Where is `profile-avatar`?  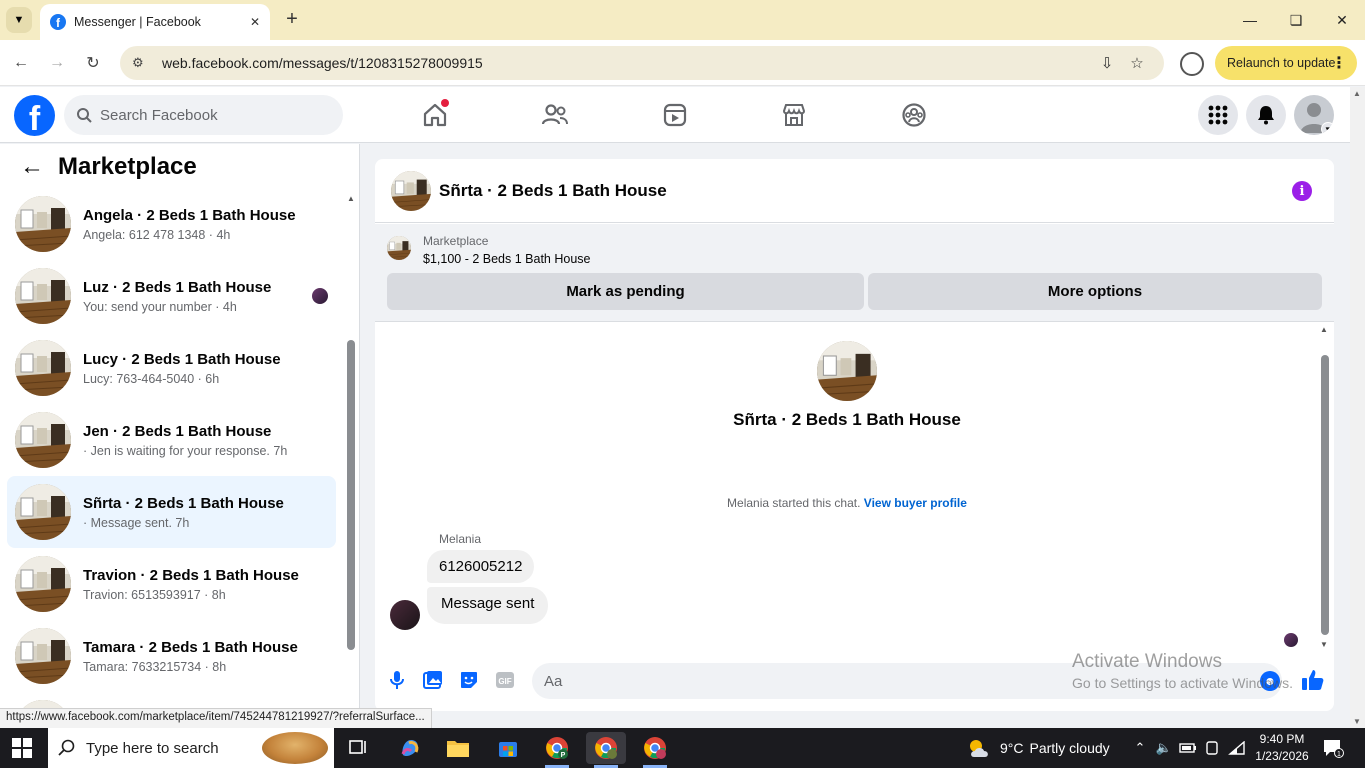
profile-avatar is located at coordinates (847, 371).